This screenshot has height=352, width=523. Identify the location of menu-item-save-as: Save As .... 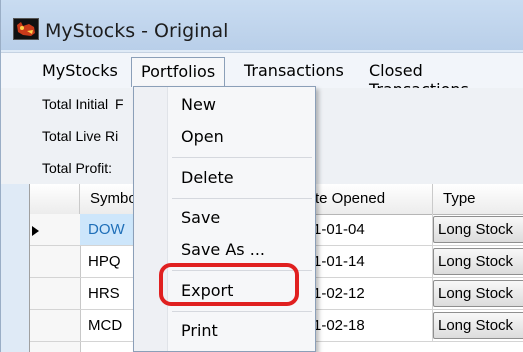
(223, 249).